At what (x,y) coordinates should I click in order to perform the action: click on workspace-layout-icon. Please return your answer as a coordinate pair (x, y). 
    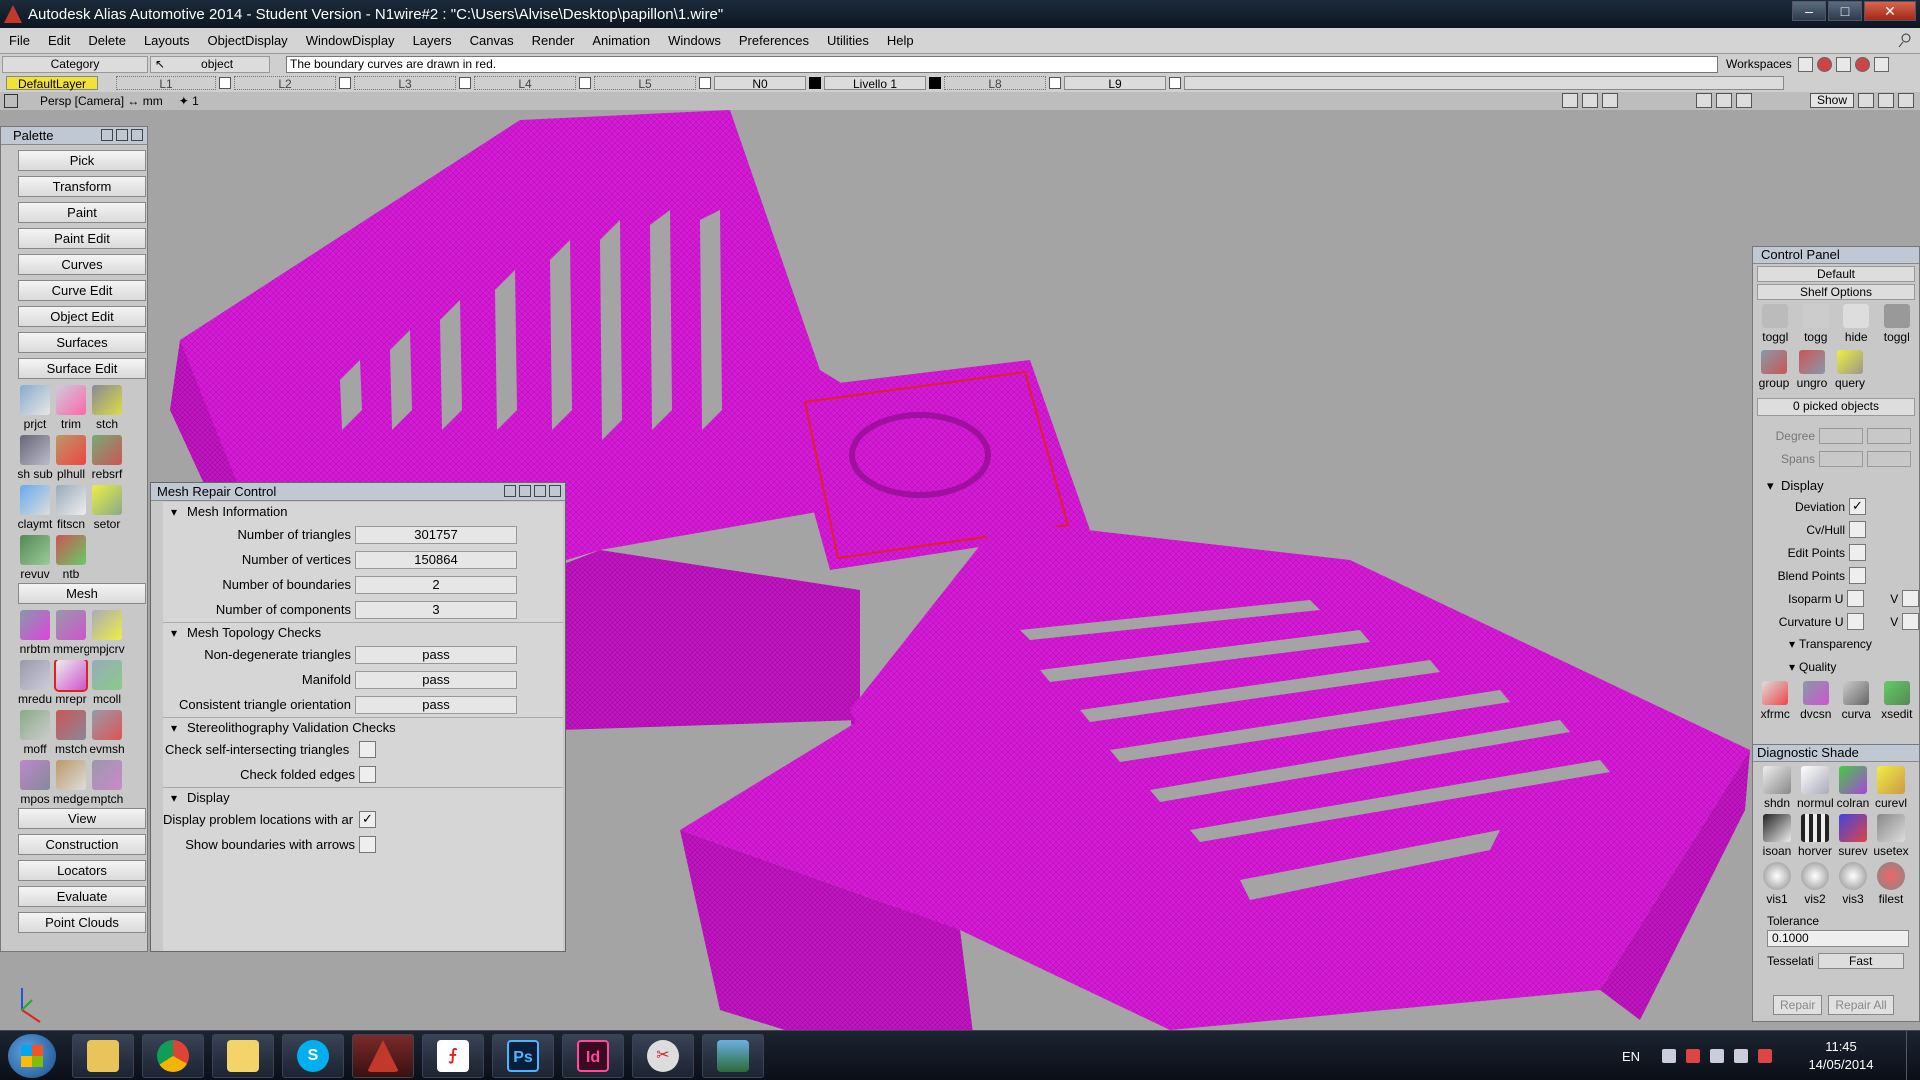
    Looking at the image, I should click on (1805, 64).